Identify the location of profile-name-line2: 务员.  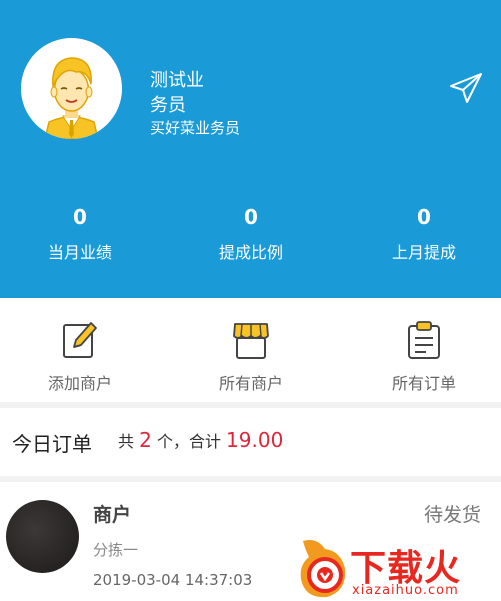
(168, 105).